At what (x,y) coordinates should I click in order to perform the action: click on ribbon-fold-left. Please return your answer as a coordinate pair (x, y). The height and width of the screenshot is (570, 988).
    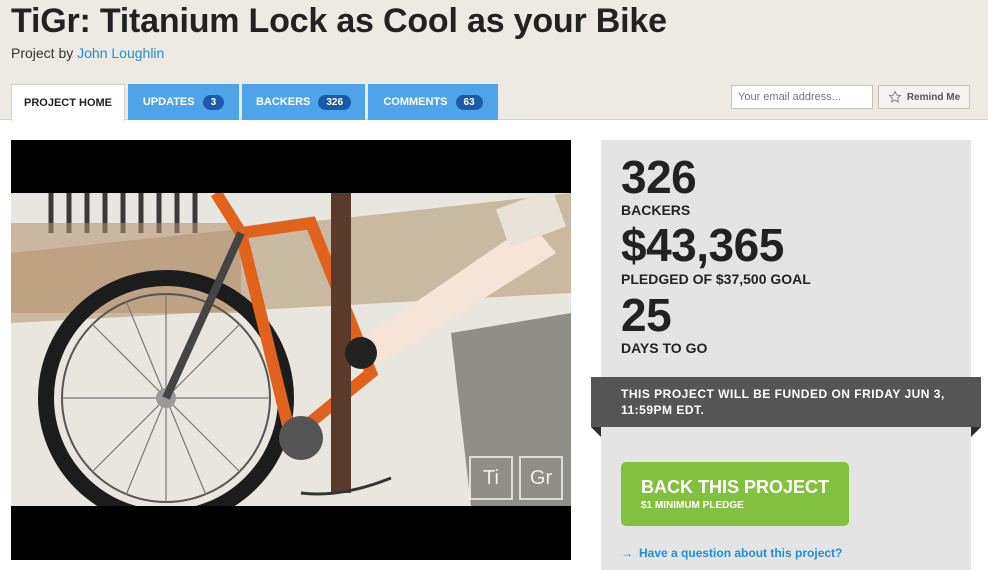
    Looking at the image, I should click on (596, 432).